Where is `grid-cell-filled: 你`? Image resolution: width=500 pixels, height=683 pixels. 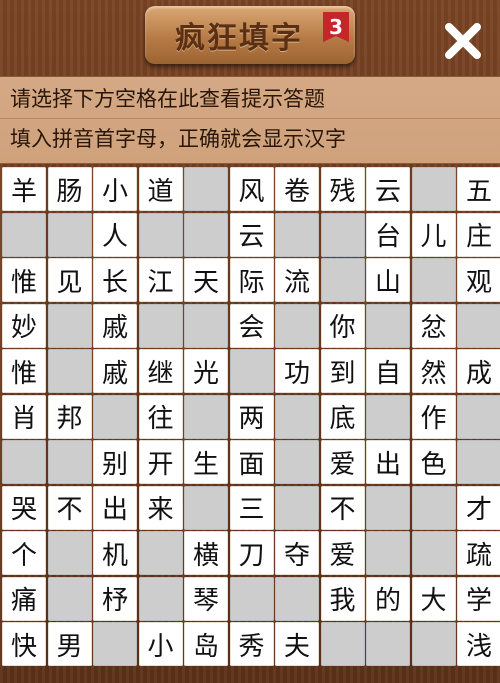 grid-cell-filled: 你 is located at coordinates (342, 325).